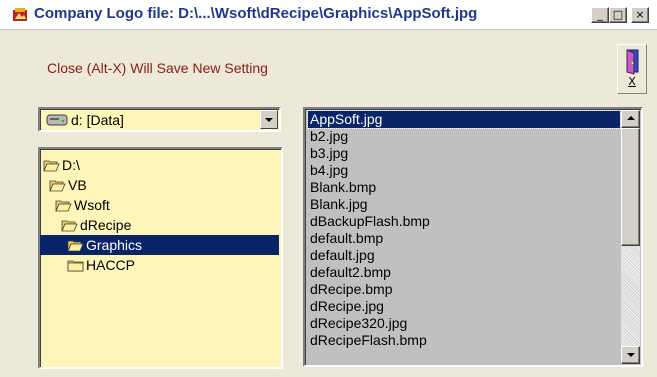  I want to click on file-list-scrollbar, so click(630, 237).